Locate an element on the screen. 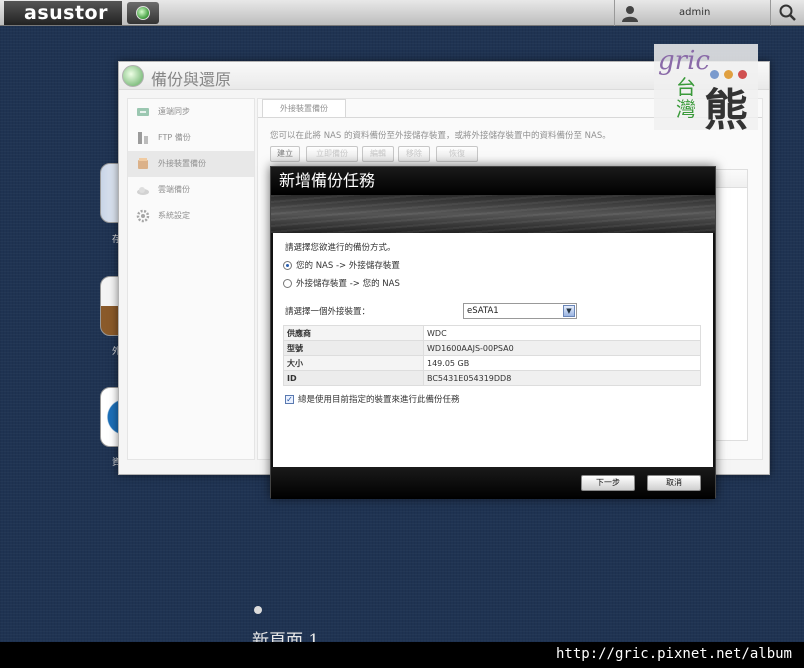 The image size is (804, 668). always-use-device-checkbox: ✓ is located at coordinates (289, 399).